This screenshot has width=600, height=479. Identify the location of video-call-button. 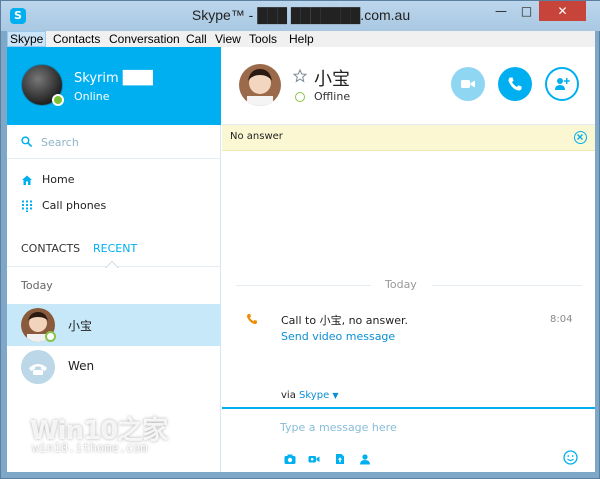
(468, 84).